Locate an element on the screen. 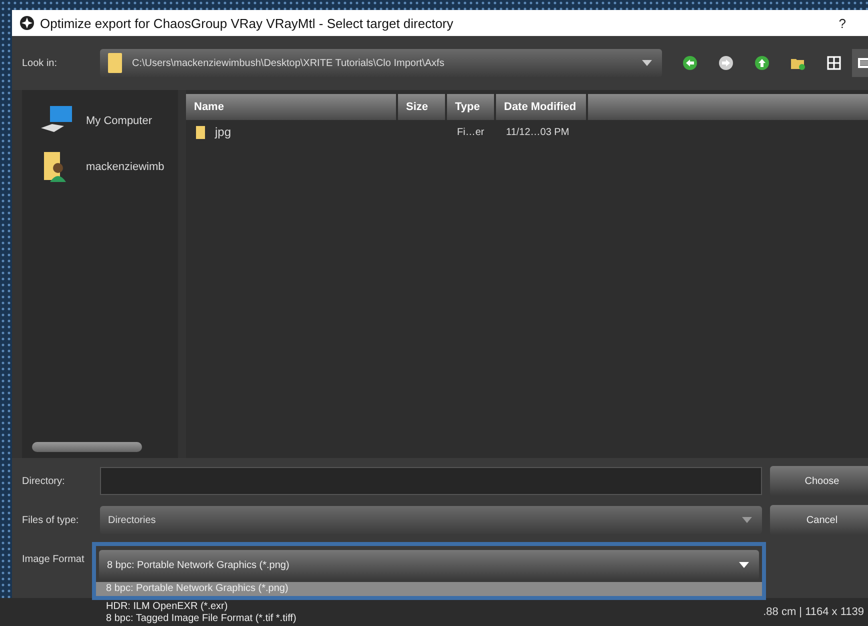  grid-icon is located at coordinates (834, 63).